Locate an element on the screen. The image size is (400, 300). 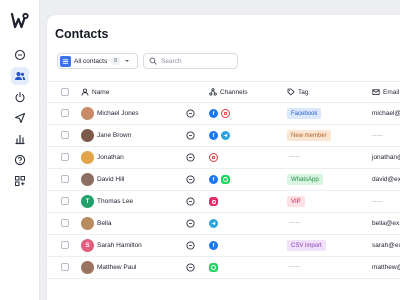
contact-name: David Hill is located at coordinates (110, 179).